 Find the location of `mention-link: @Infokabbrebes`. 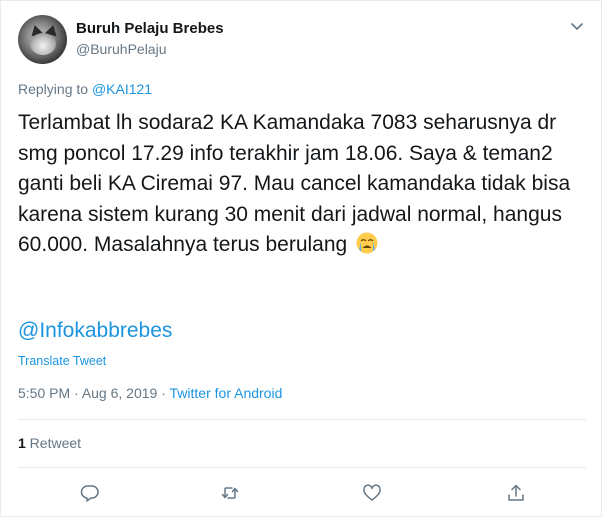

mention-link: @Infokabbrebes is located at coordinates (95, 331).